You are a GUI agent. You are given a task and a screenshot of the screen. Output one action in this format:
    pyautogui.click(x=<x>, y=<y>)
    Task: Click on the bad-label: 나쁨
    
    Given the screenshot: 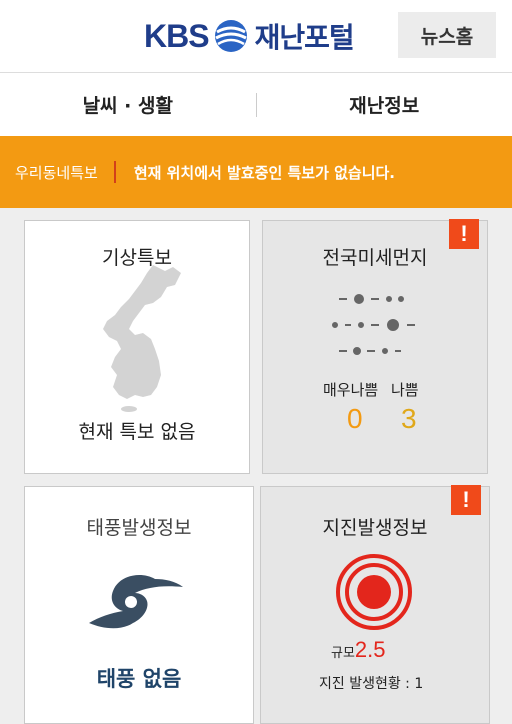 What is the action you would take?
    pyautogui.click(x=404, y=390)
    